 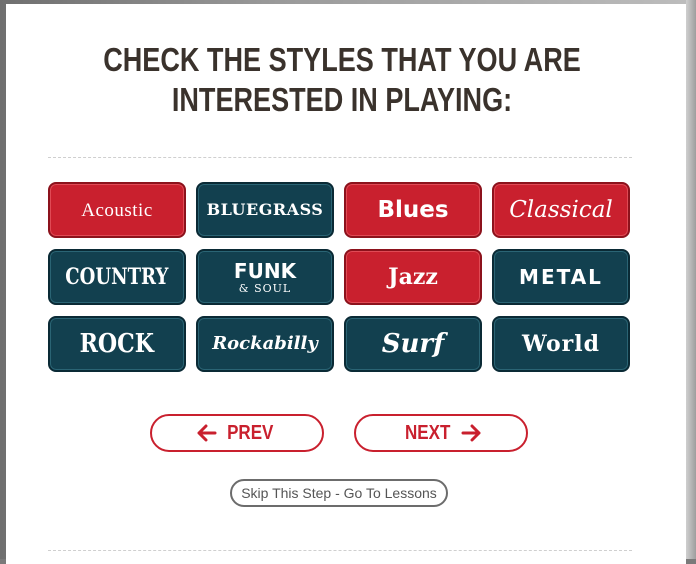 I want to click on prev-button: PREV, so click(x=237, y=433).